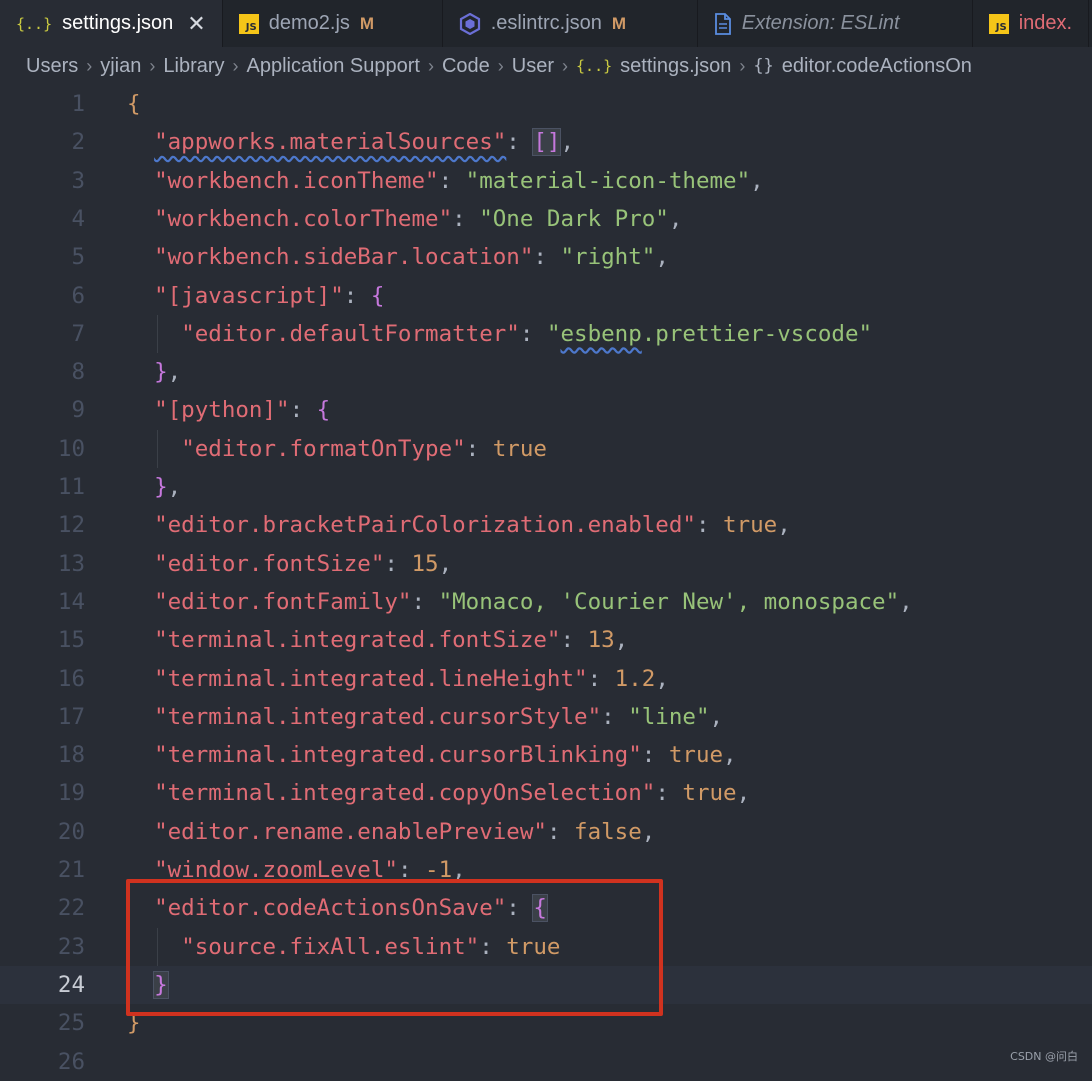  I want to click on setting-value: "line", so click(669, 716).